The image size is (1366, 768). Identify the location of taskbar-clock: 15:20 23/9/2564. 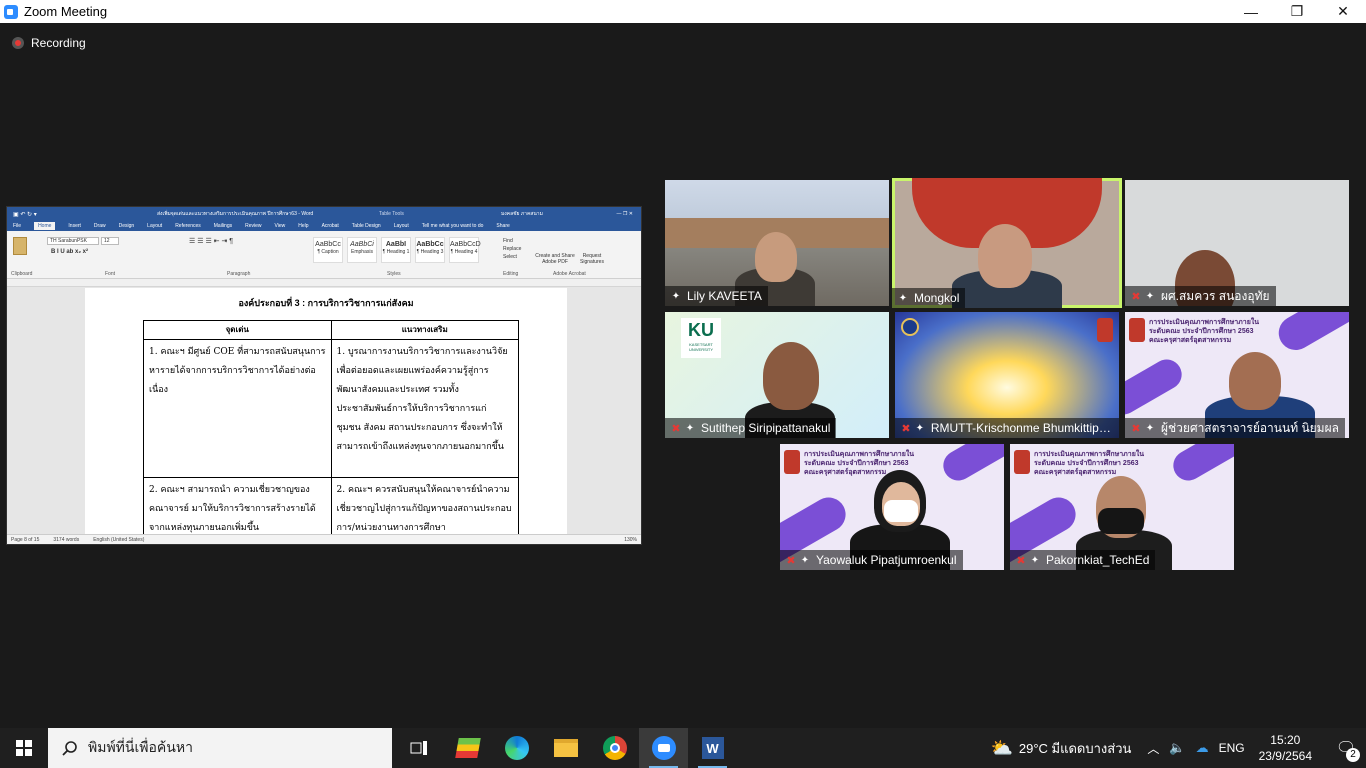
(1285, 748).